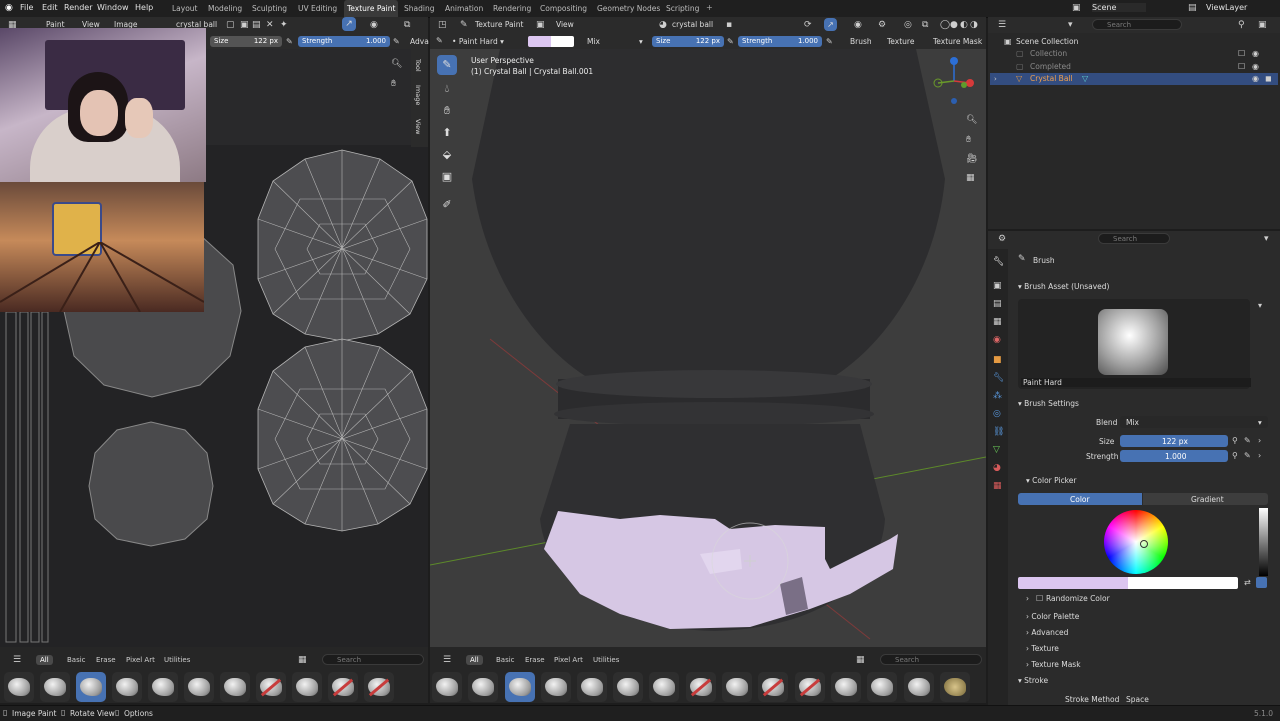  I want to click on output-tab-icon: ▤, so click(997, 304).